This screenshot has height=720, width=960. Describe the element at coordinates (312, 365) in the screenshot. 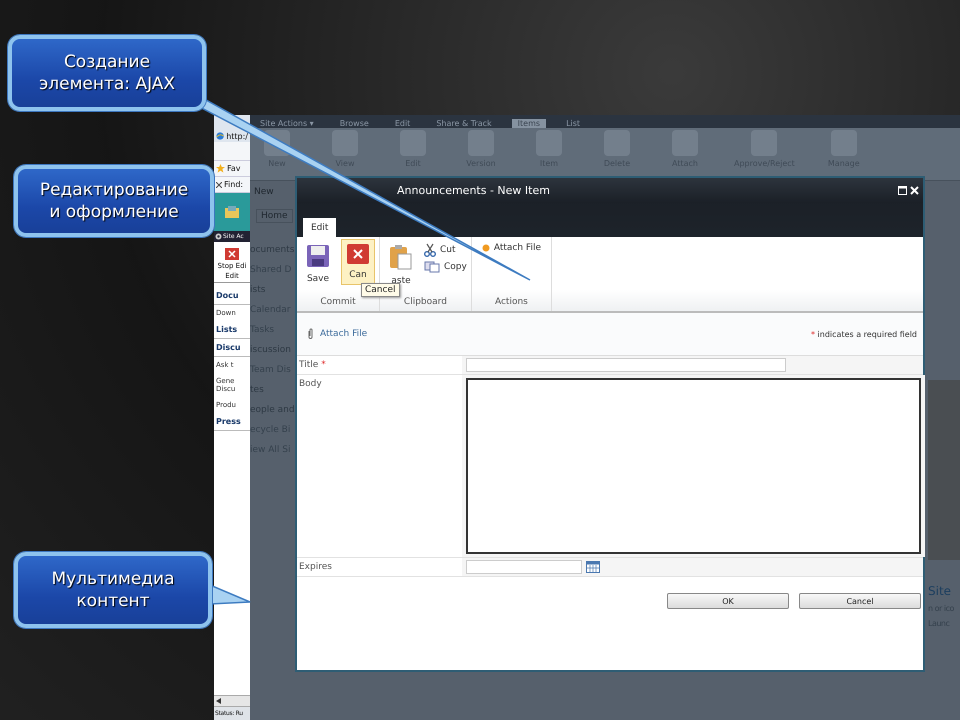

I see `field-label: Title *` at that location.